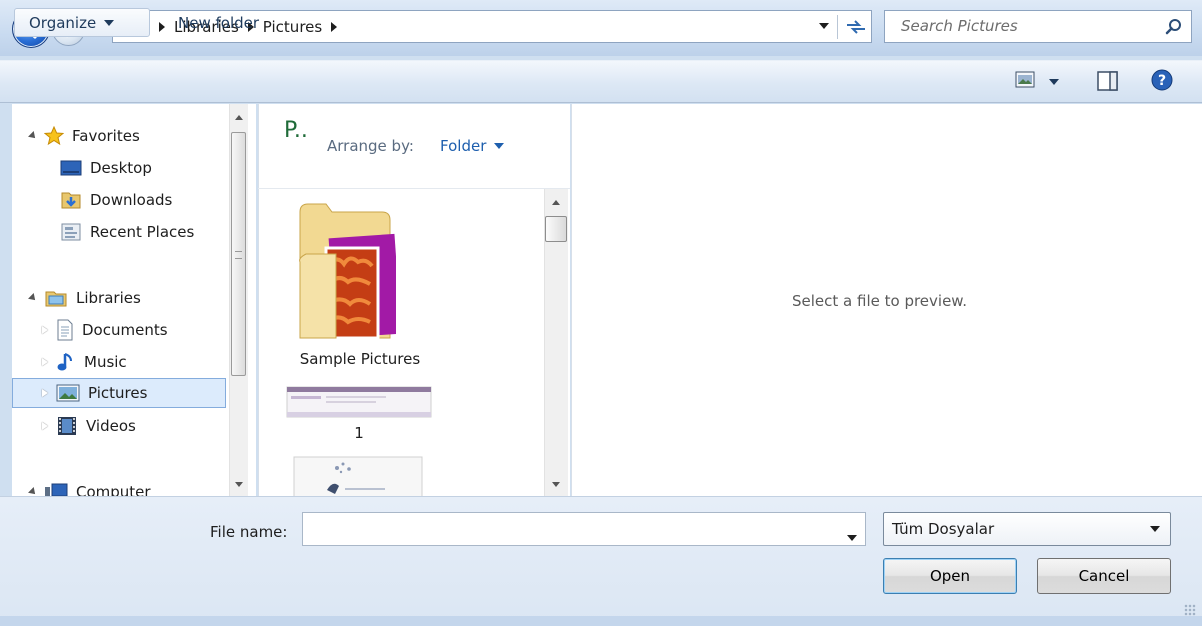  I want to click on file-type-select: Tüm Dosyalar, so click(1027, 529).